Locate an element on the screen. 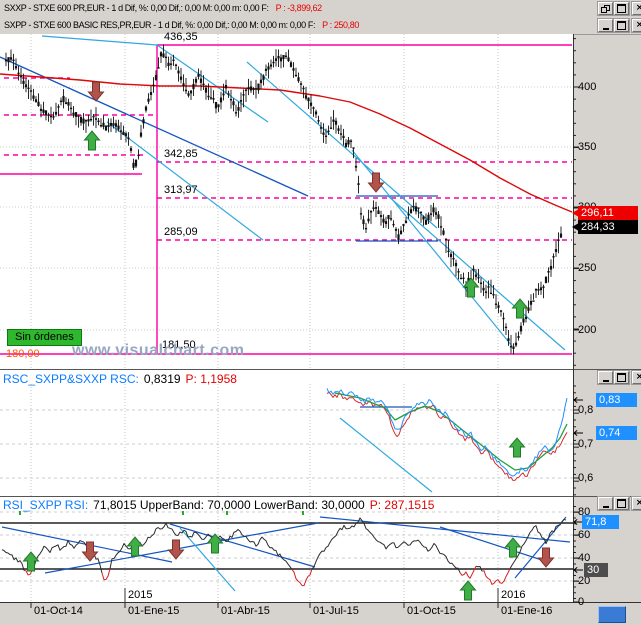  orders-status-badge: Sin órdenes is located at coordinates (44, 337).